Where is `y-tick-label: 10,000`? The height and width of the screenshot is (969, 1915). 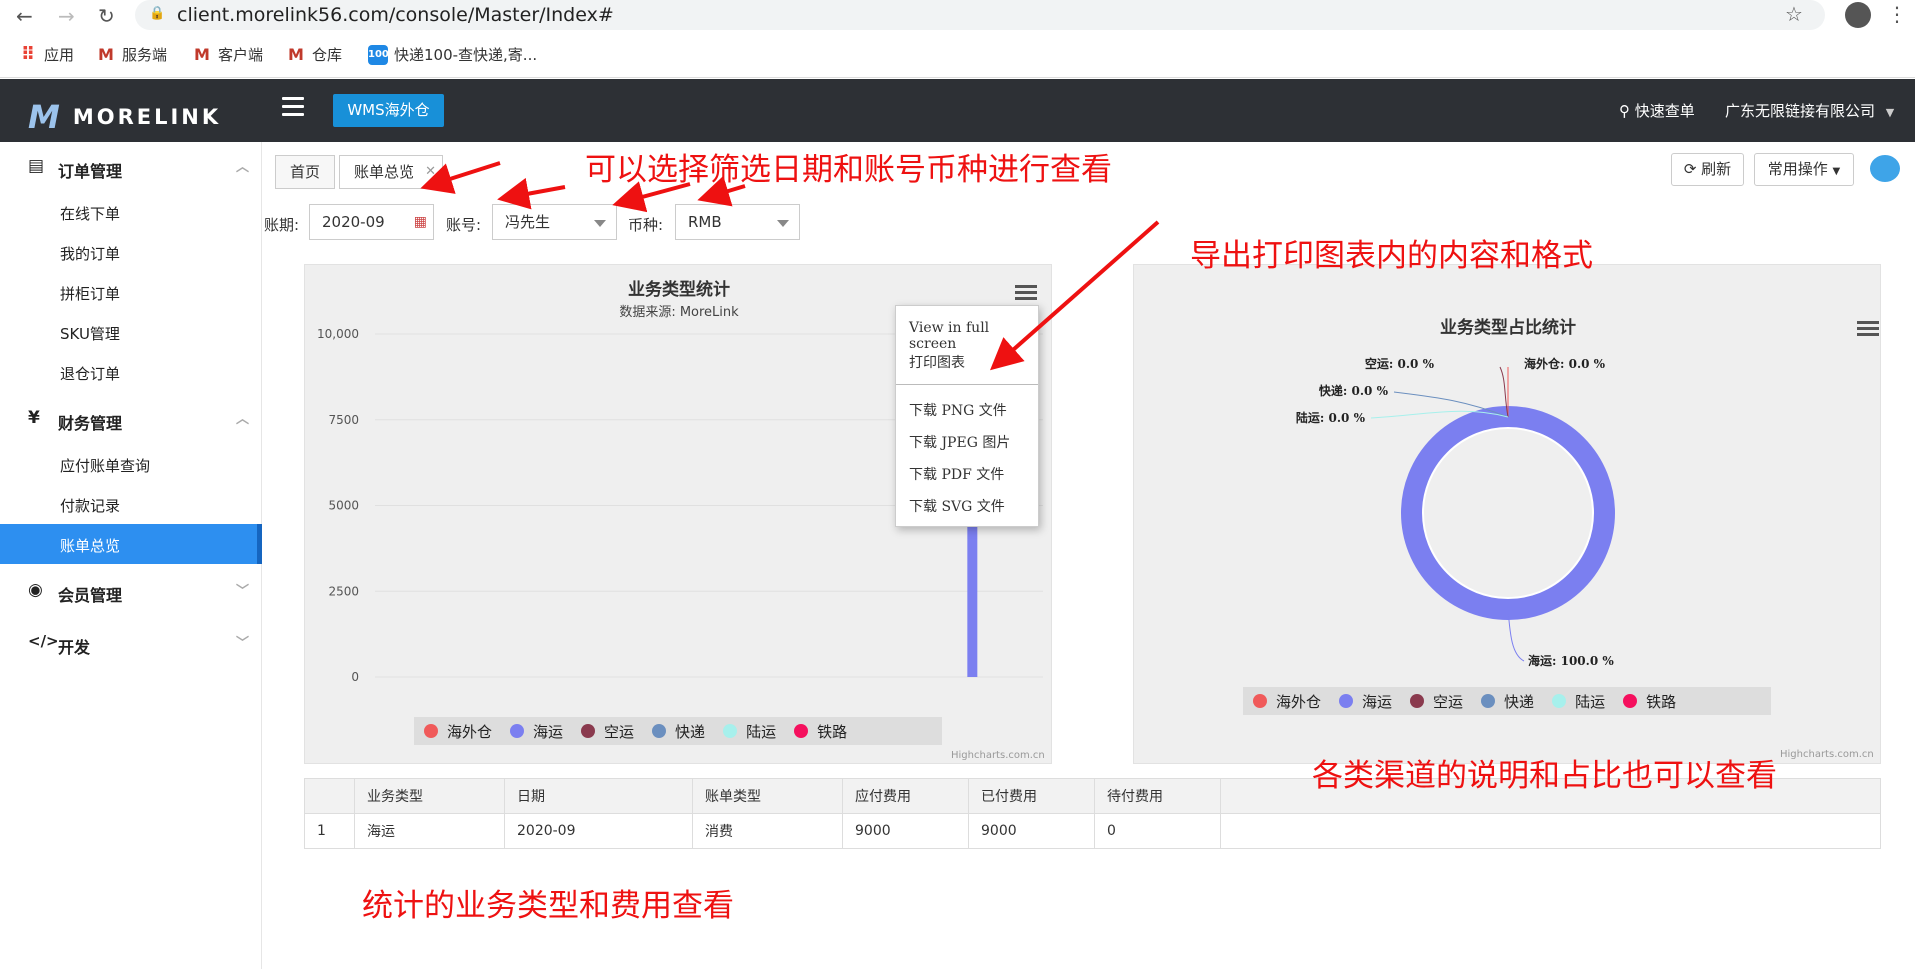
y-tick-label: 10,000 is located at coordinates (338, 334).